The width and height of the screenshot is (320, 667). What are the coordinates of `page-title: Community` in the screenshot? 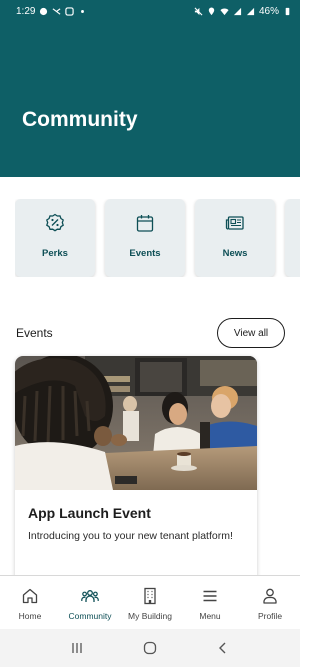 It's located at (80, 119).